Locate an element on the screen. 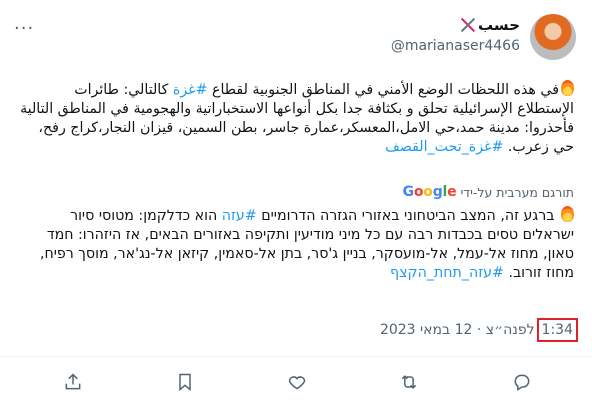 The width and height of the screenshot is (592, 409). display-name: حسب is located at coordinates (455, 25).